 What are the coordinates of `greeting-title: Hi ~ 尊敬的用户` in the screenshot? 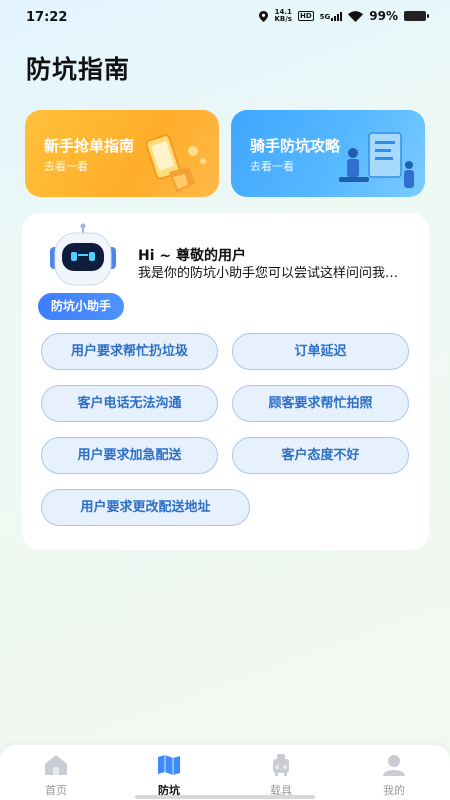 It's located at (192, 256).